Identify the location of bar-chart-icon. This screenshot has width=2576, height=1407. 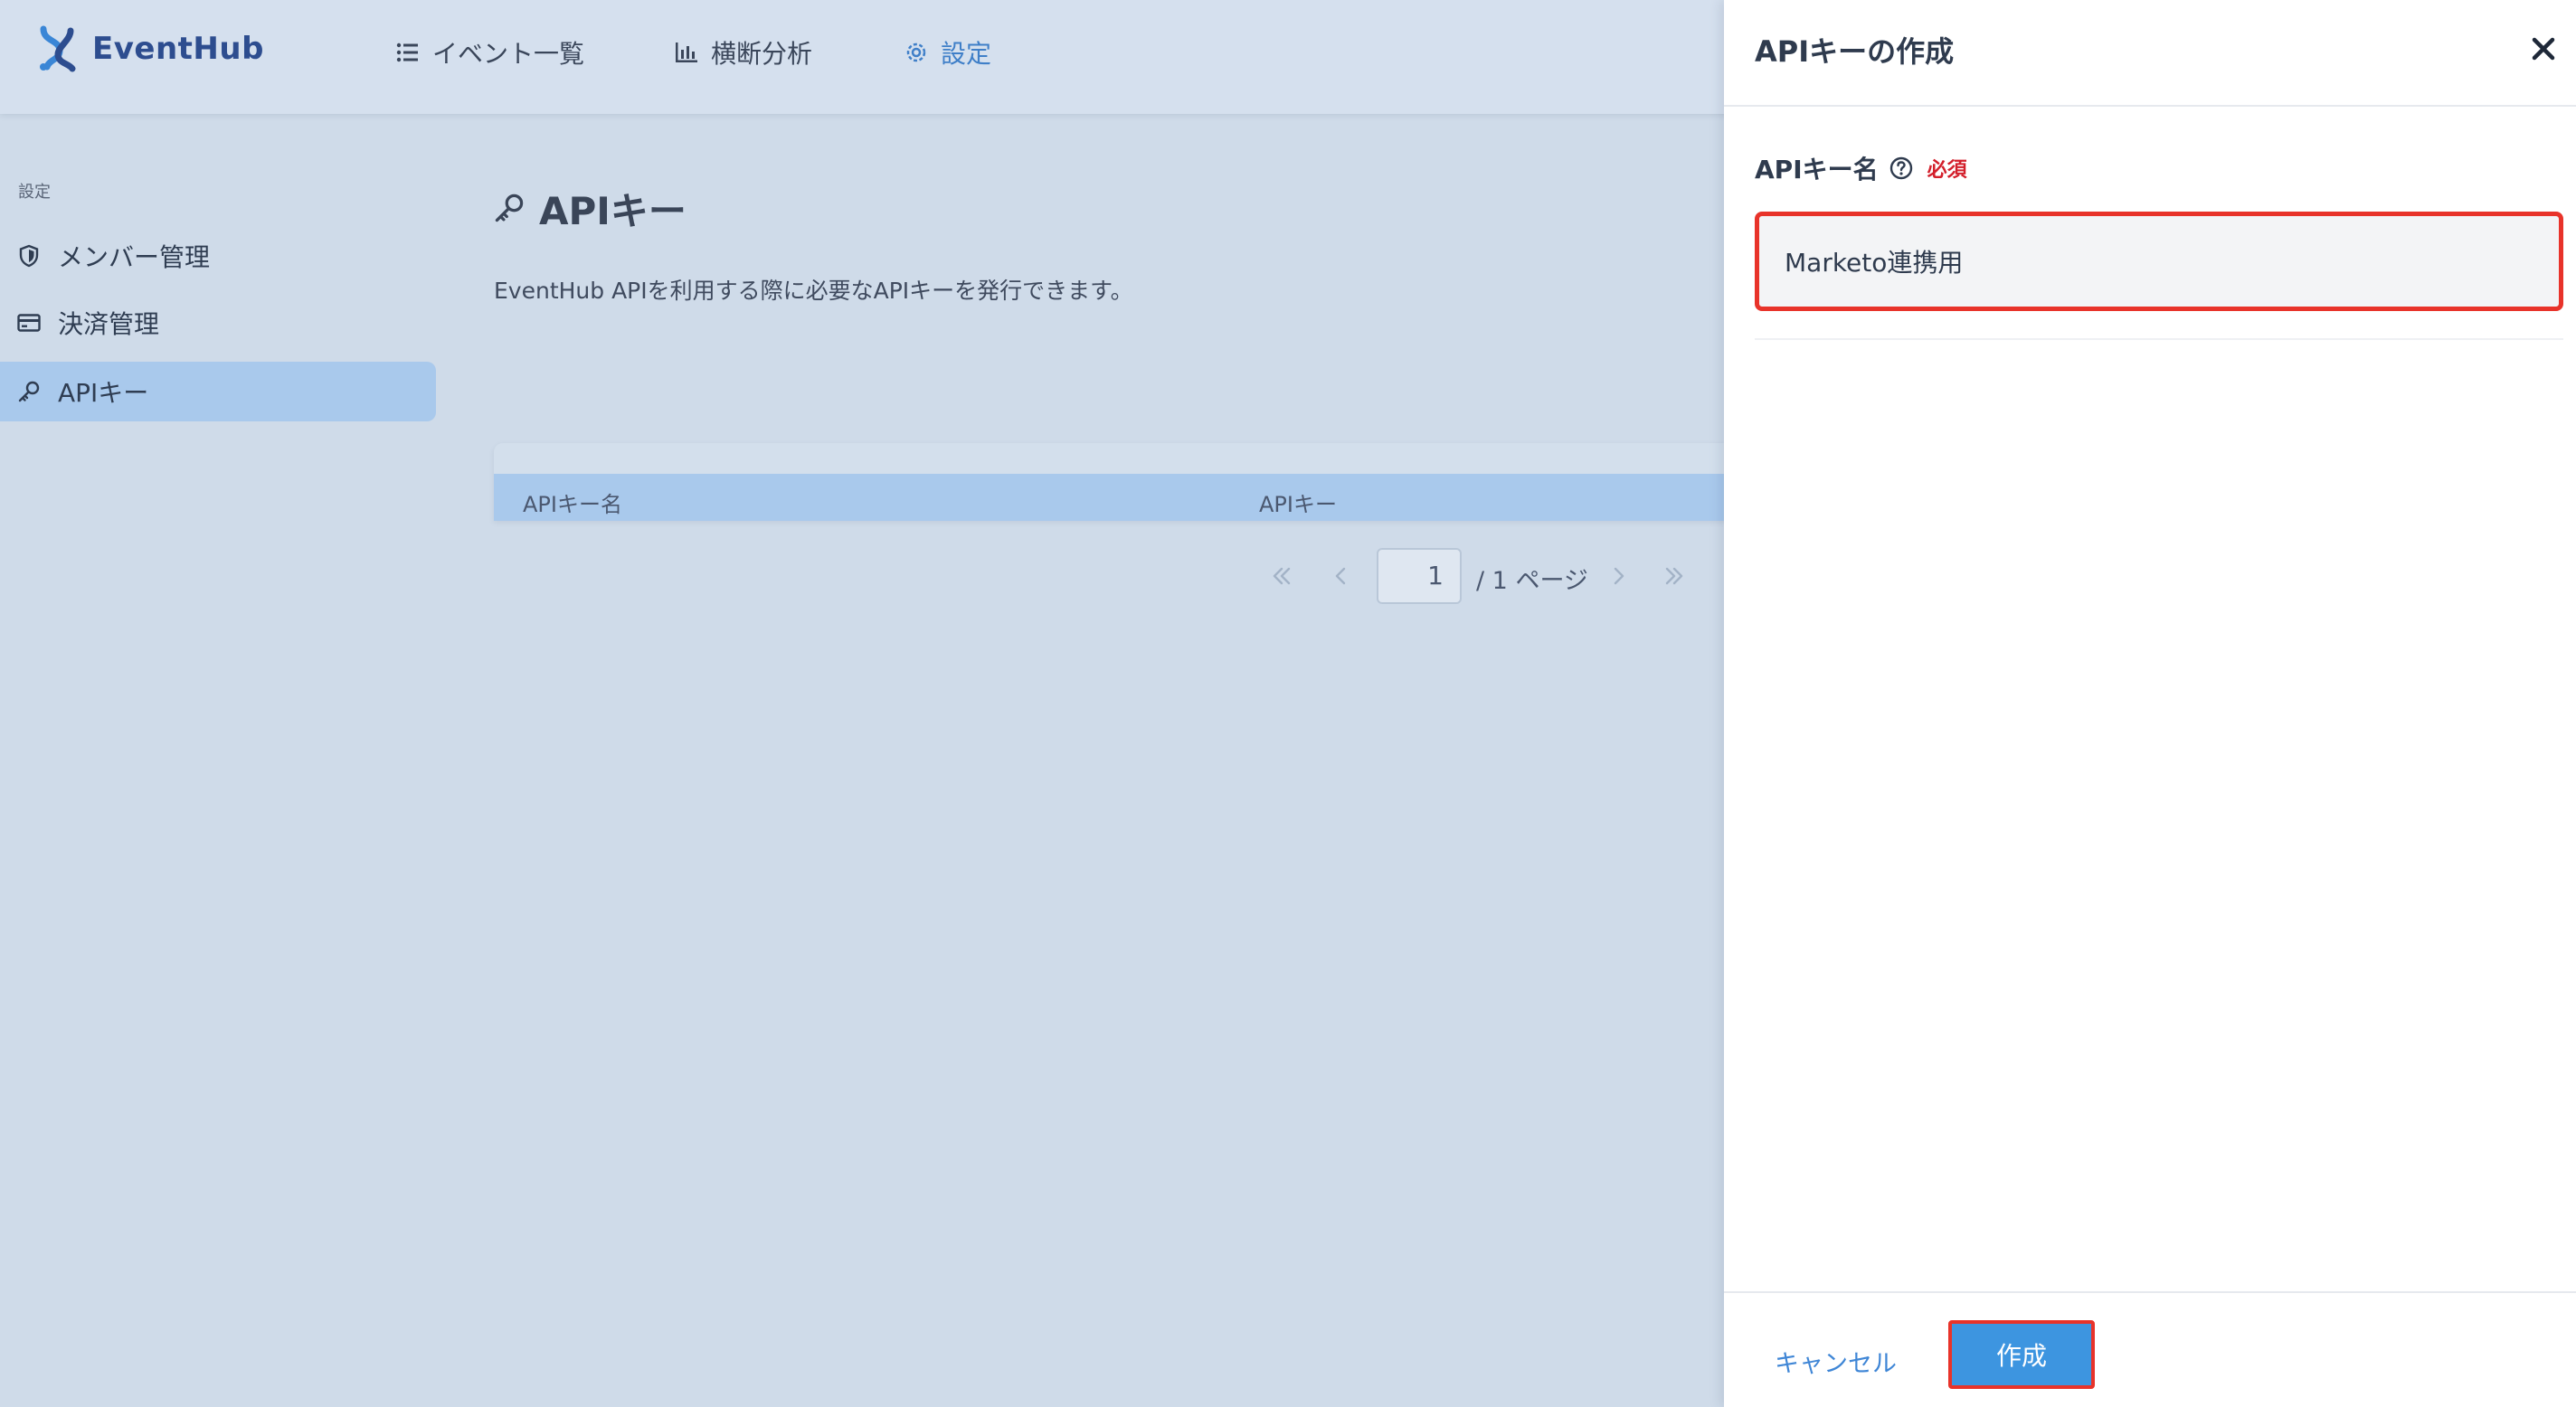
(687, 52).